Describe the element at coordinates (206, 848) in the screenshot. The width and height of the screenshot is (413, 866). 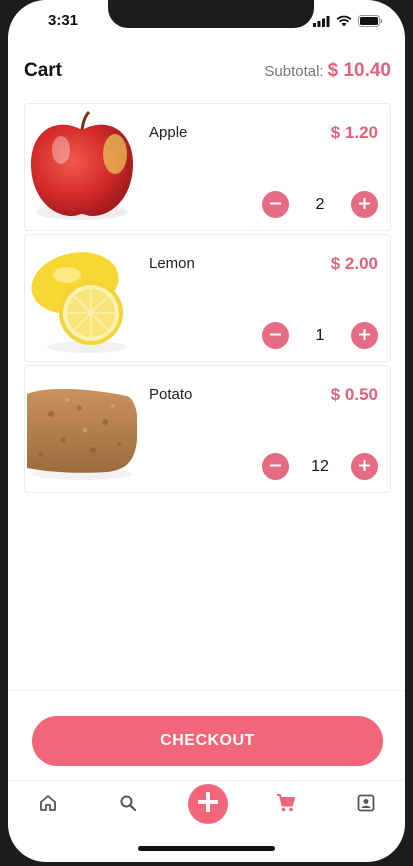
I see `home-indicator` at that location.